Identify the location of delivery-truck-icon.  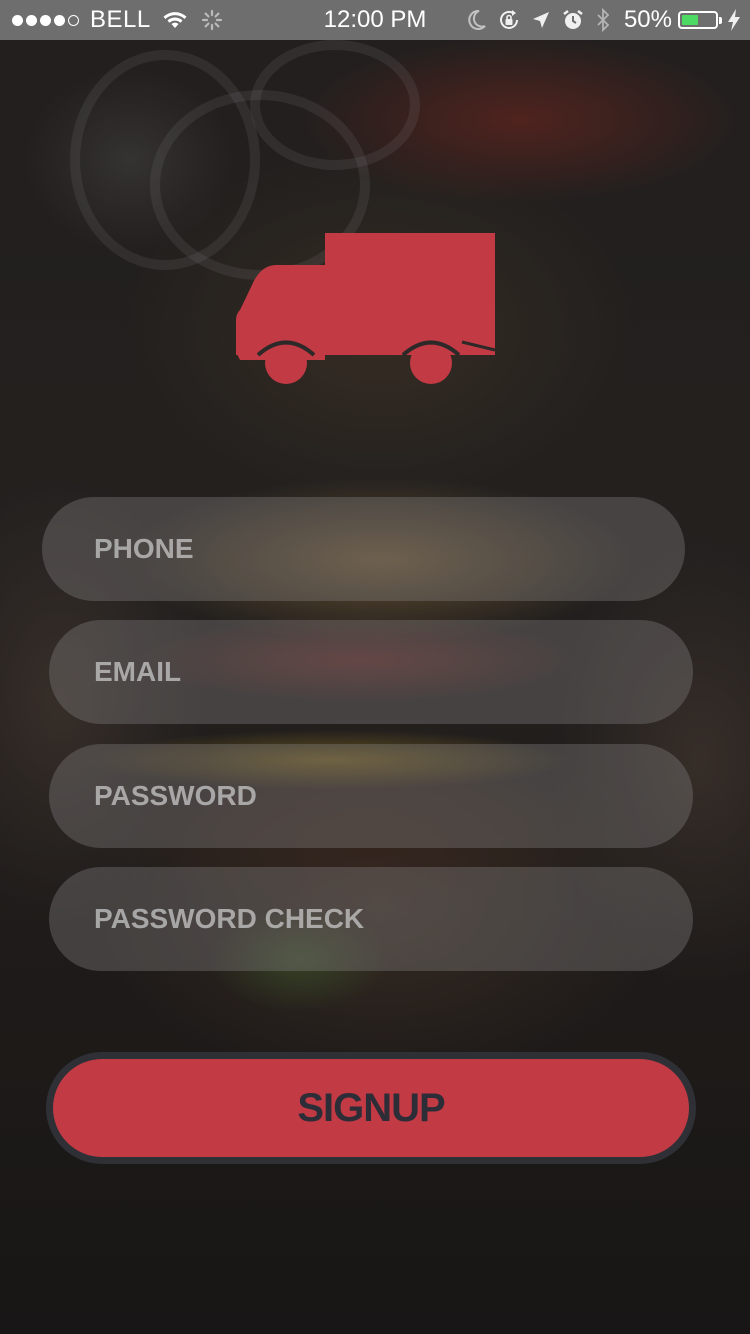
(365, 310).